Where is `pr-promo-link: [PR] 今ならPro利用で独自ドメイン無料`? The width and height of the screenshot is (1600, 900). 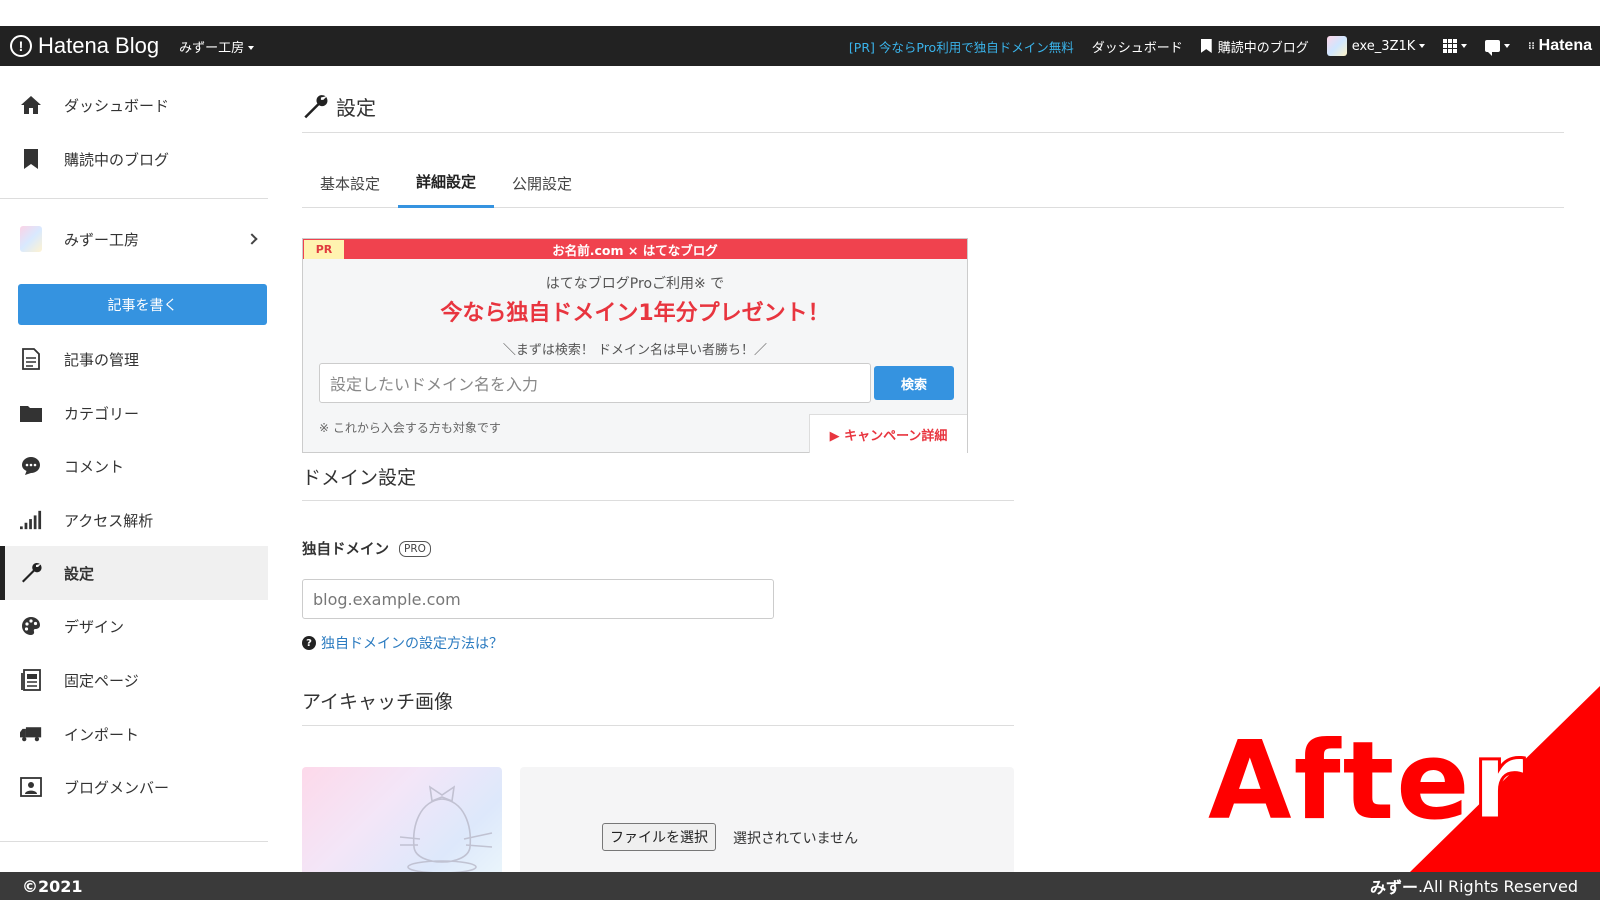 pr-promo-link: [PR] 今ならPro利用で独自ドメイン無料 is located at coordinates (961, 46).